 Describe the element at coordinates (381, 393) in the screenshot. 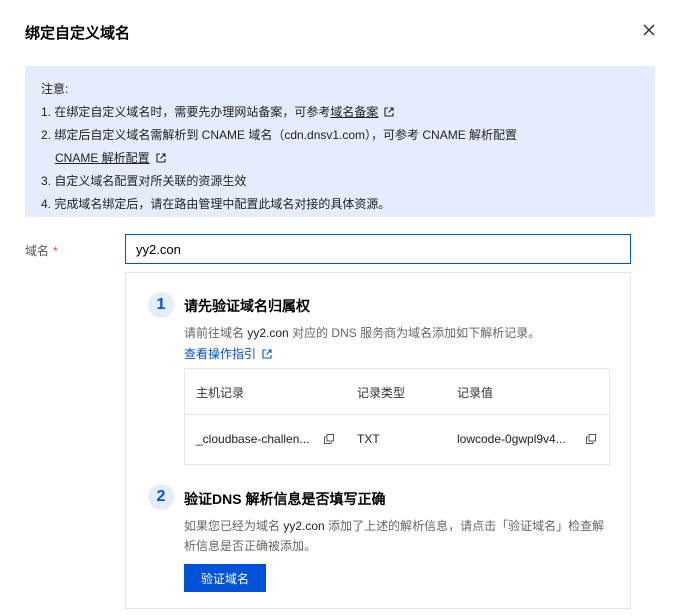

I see `header-type: 记录类型` at that location.